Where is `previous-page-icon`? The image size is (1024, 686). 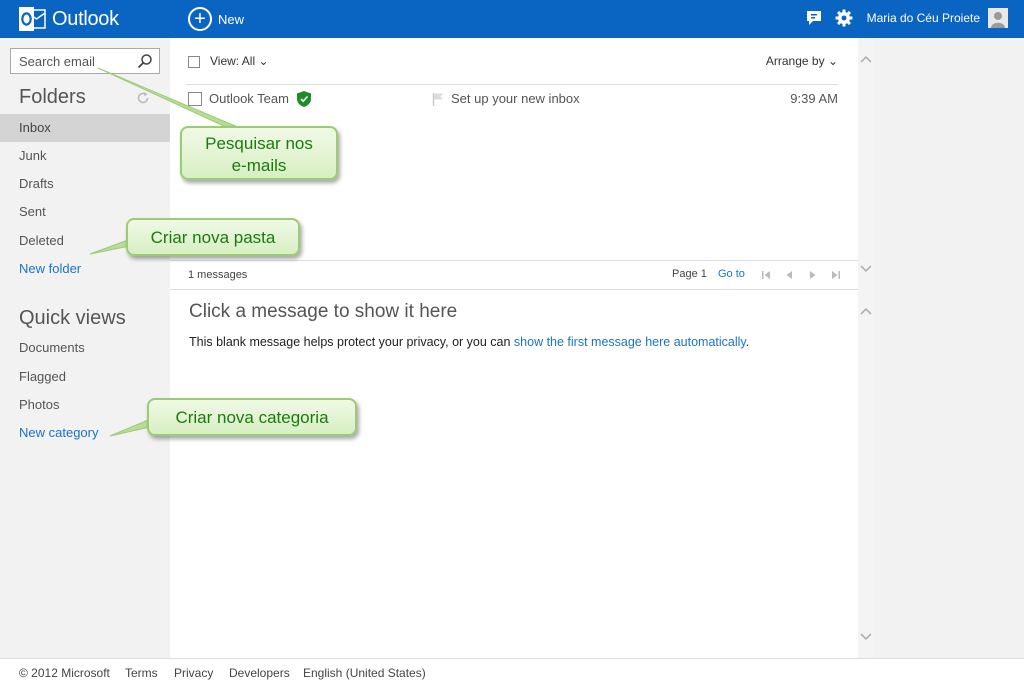
previous-page-icon is located at coordinates (789, 275).